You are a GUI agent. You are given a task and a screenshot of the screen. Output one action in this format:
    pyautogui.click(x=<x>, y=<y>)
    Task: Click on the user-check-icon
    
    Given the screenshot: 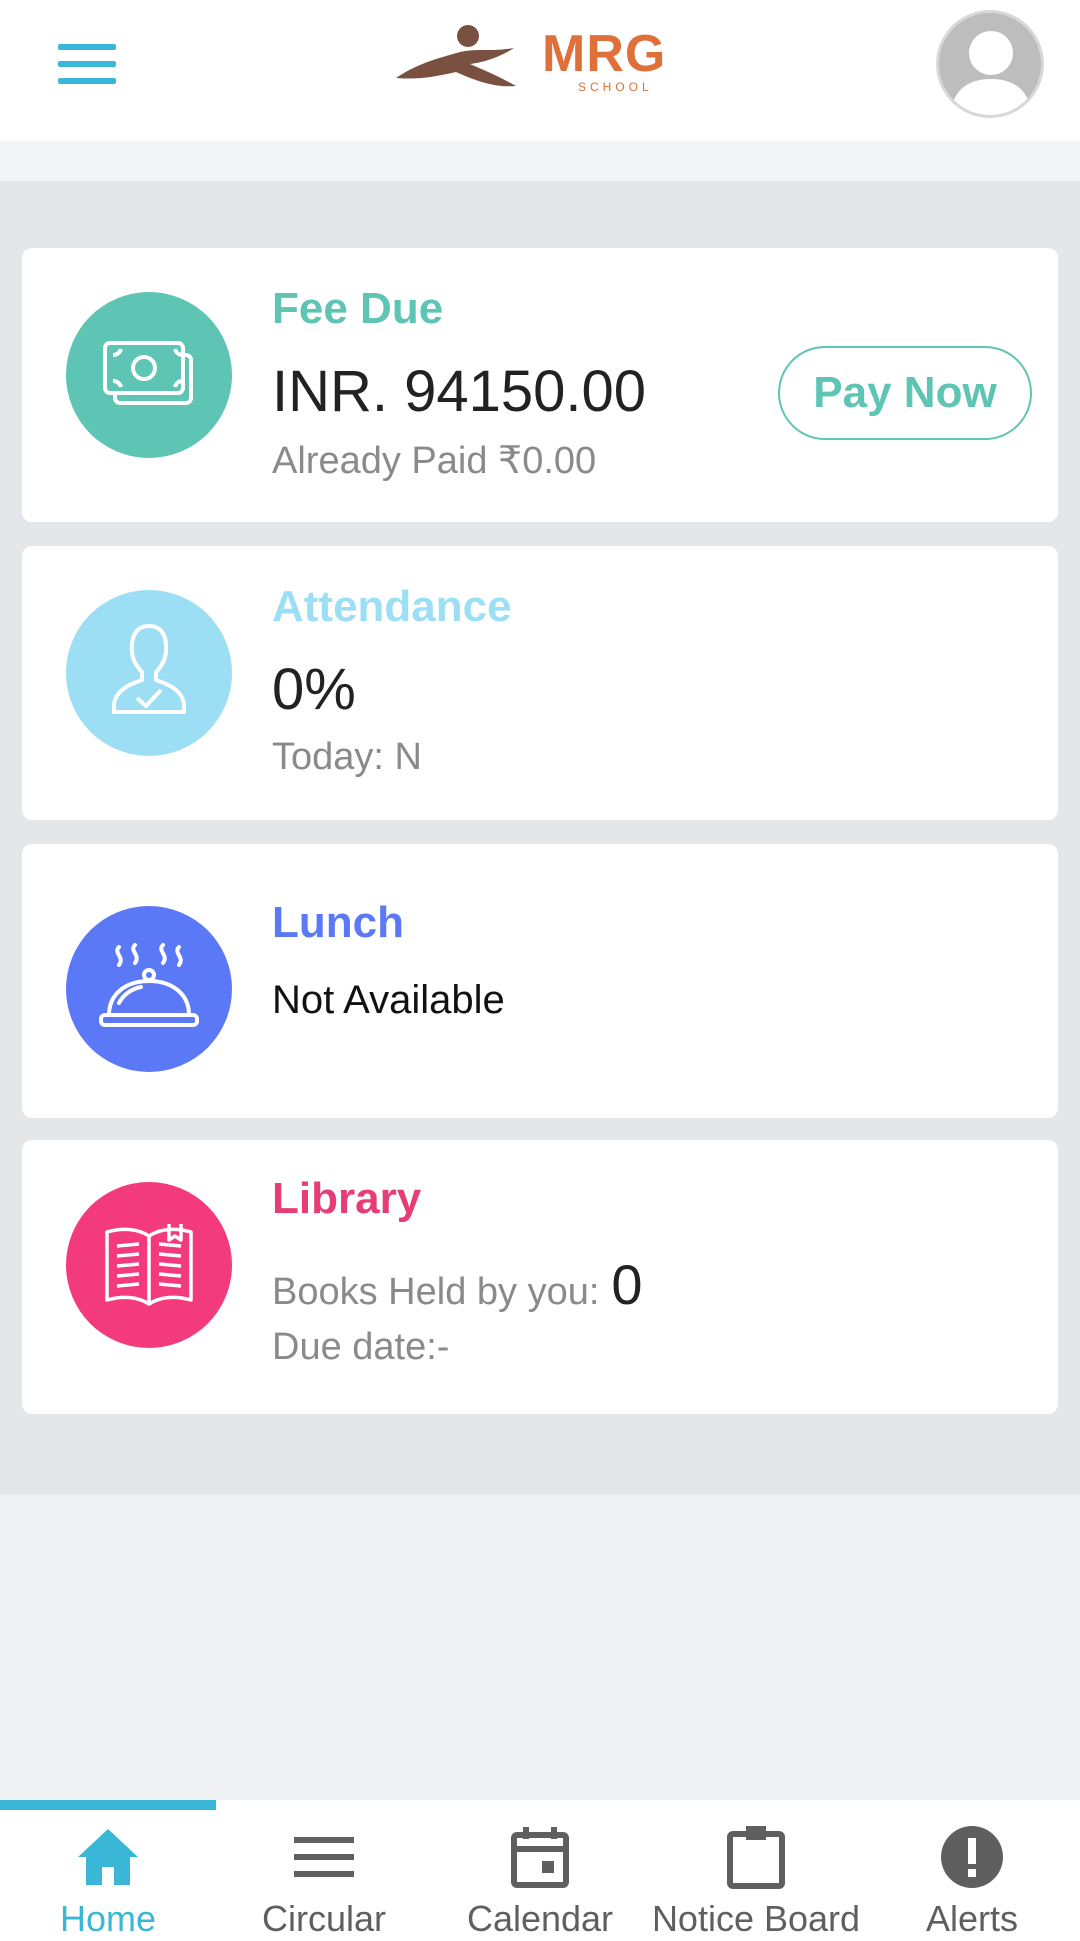 What is the action you would take?
    pyautogui.click(x=149, y=673)
    